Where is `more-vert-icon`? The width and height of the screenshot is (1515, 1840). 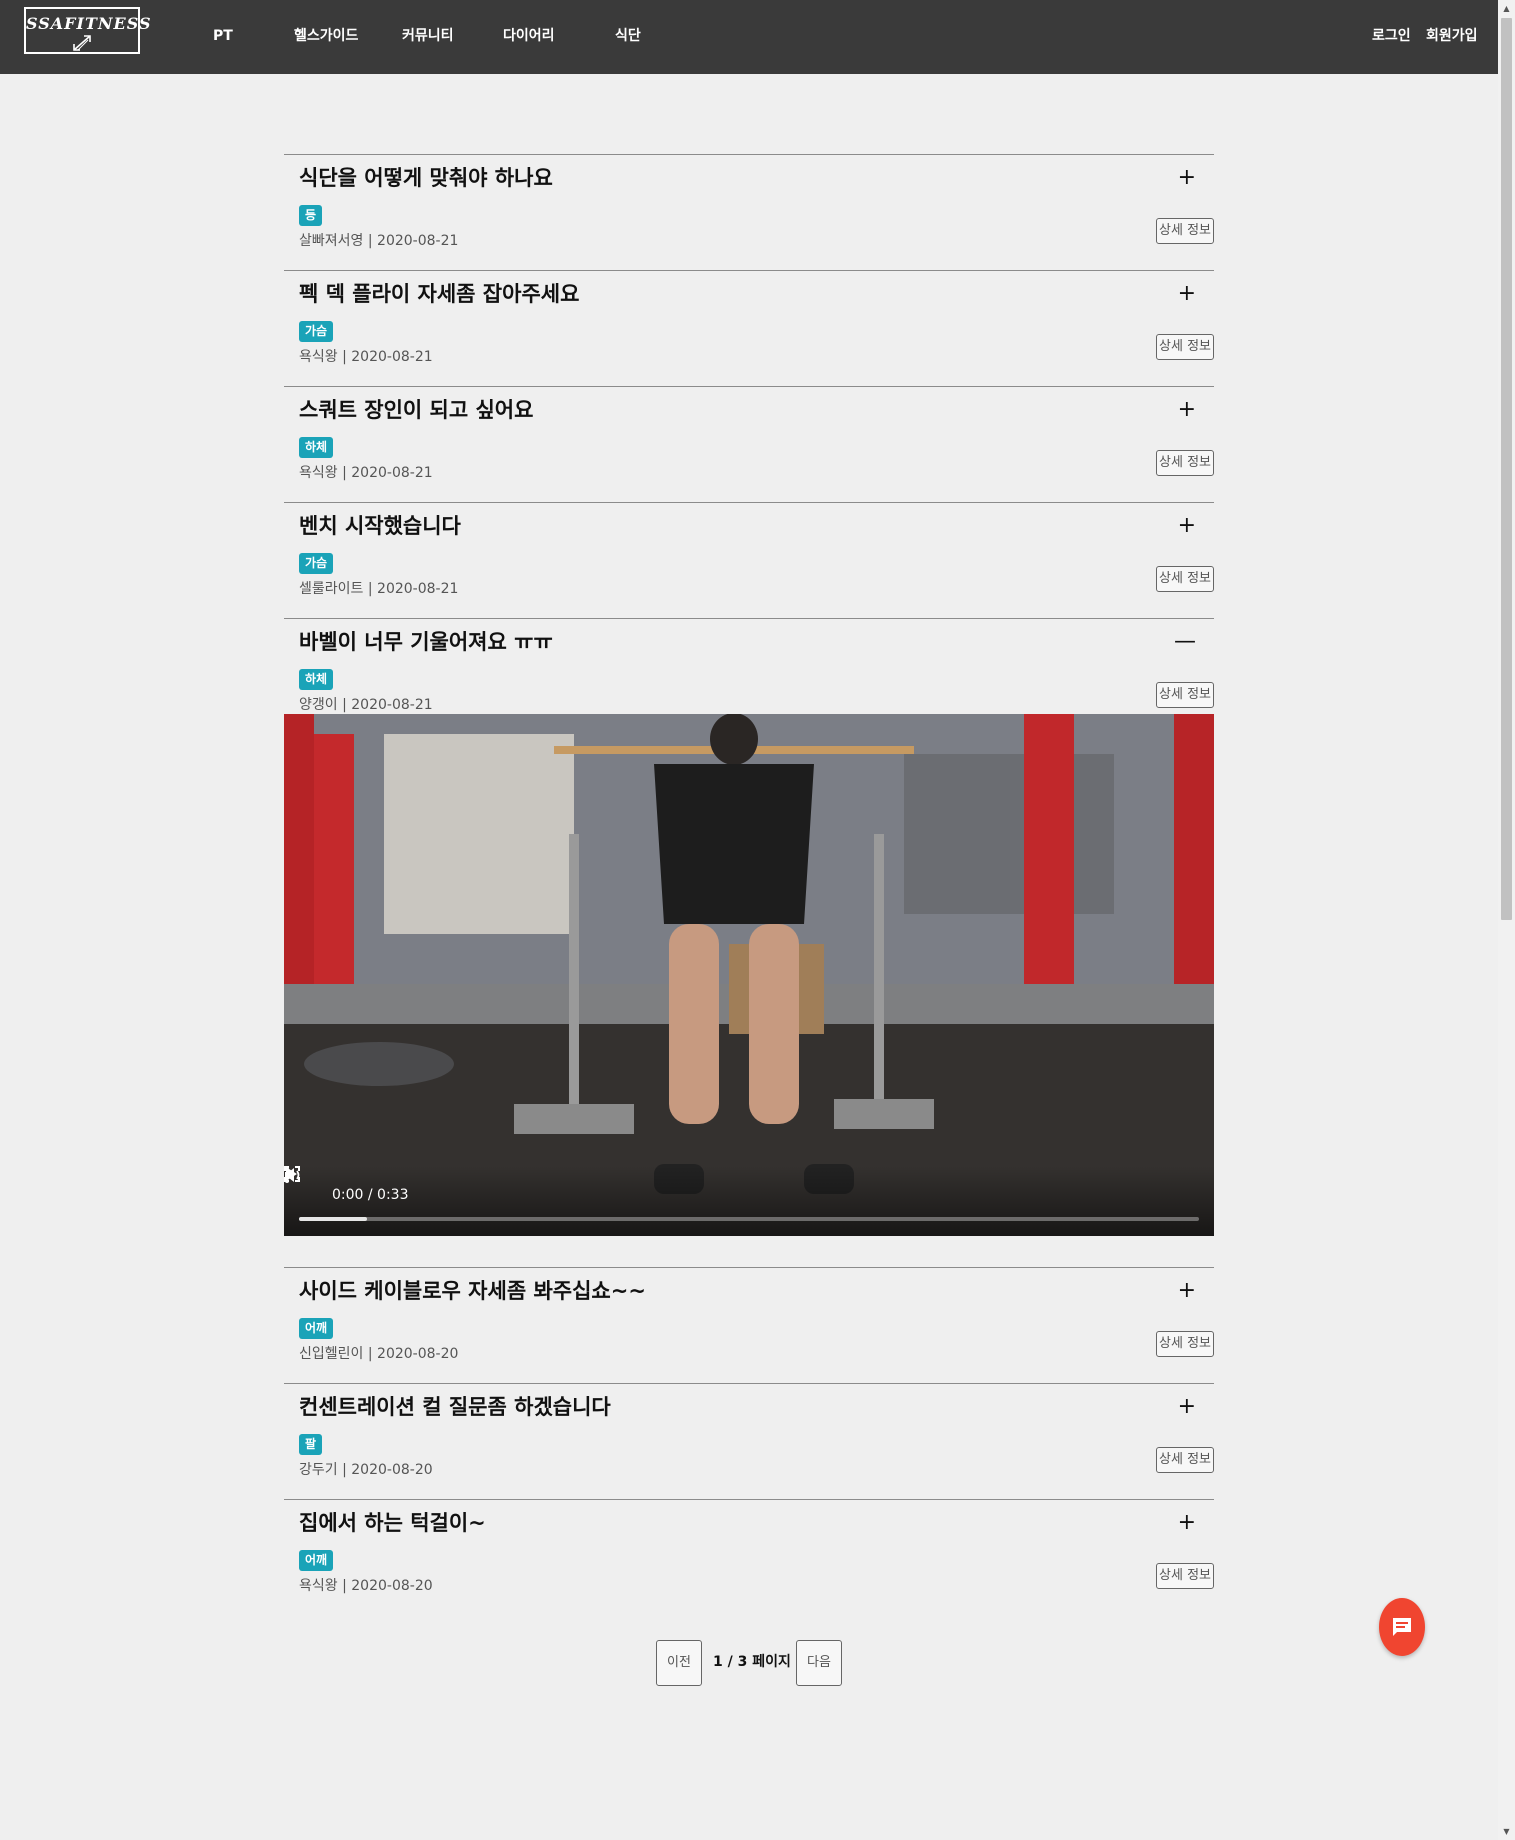
more-vert-icon is located at coordinates (287, 1175).